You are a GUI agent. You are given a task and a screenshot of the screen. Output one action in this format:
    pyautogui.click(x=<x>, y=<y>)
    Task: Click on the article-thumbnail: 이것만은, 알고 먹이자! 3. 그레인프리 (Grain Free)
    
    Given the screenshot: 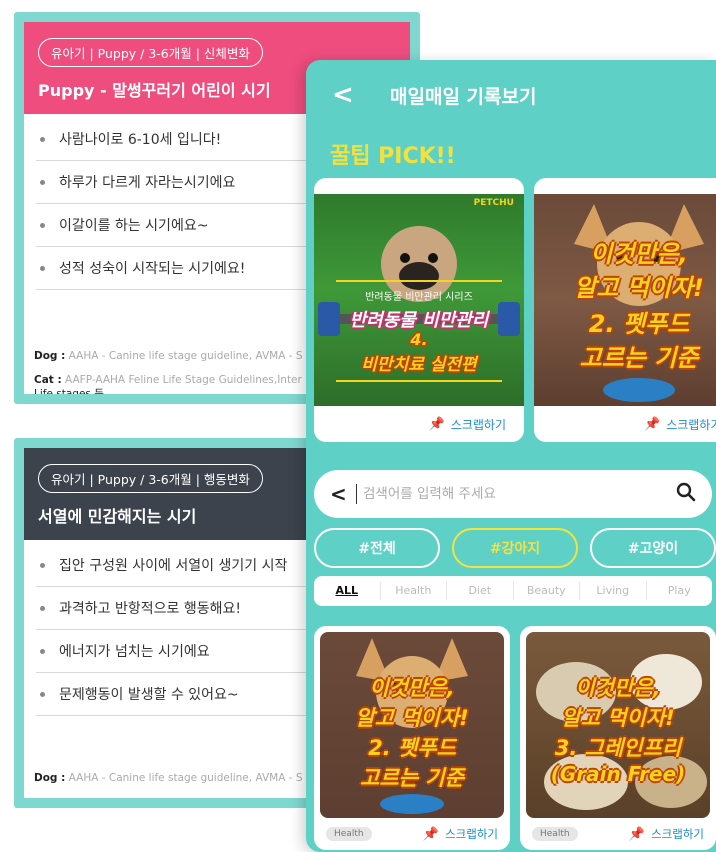 What is the action you would take?
    pyautogui.click(x=618, y=725)
    